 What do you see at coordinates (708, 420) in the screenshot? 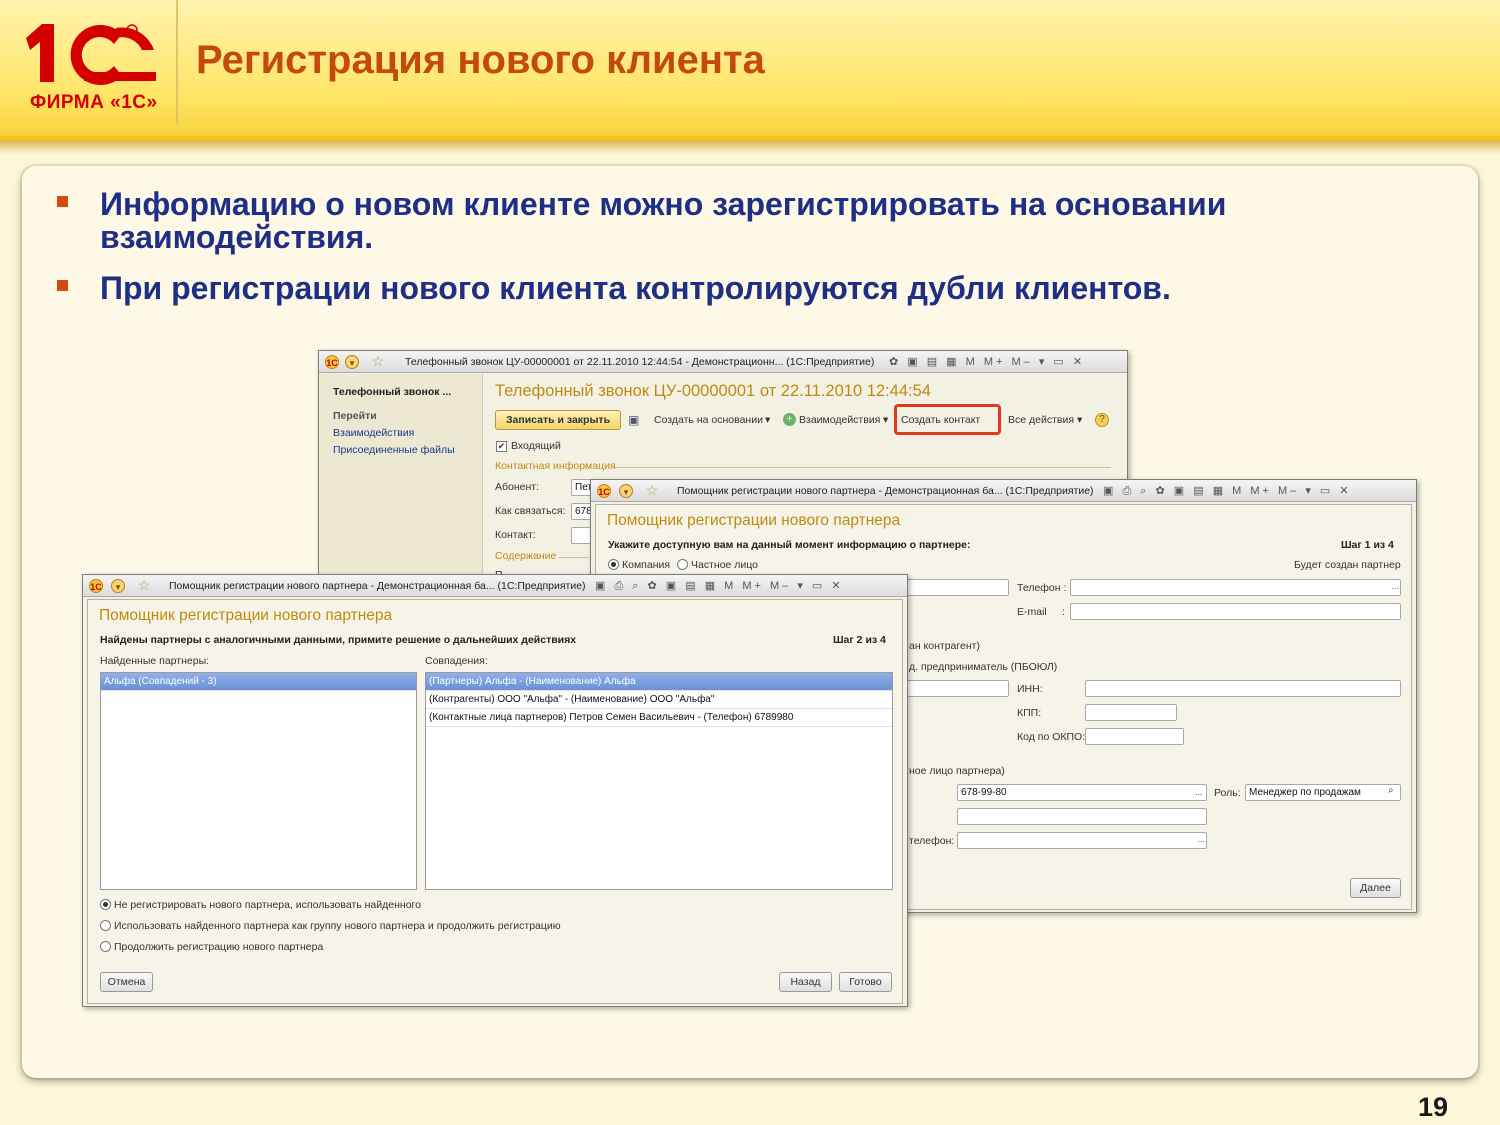
I see `create-based-button: Создать на основании` at bounding box center [708, 420].